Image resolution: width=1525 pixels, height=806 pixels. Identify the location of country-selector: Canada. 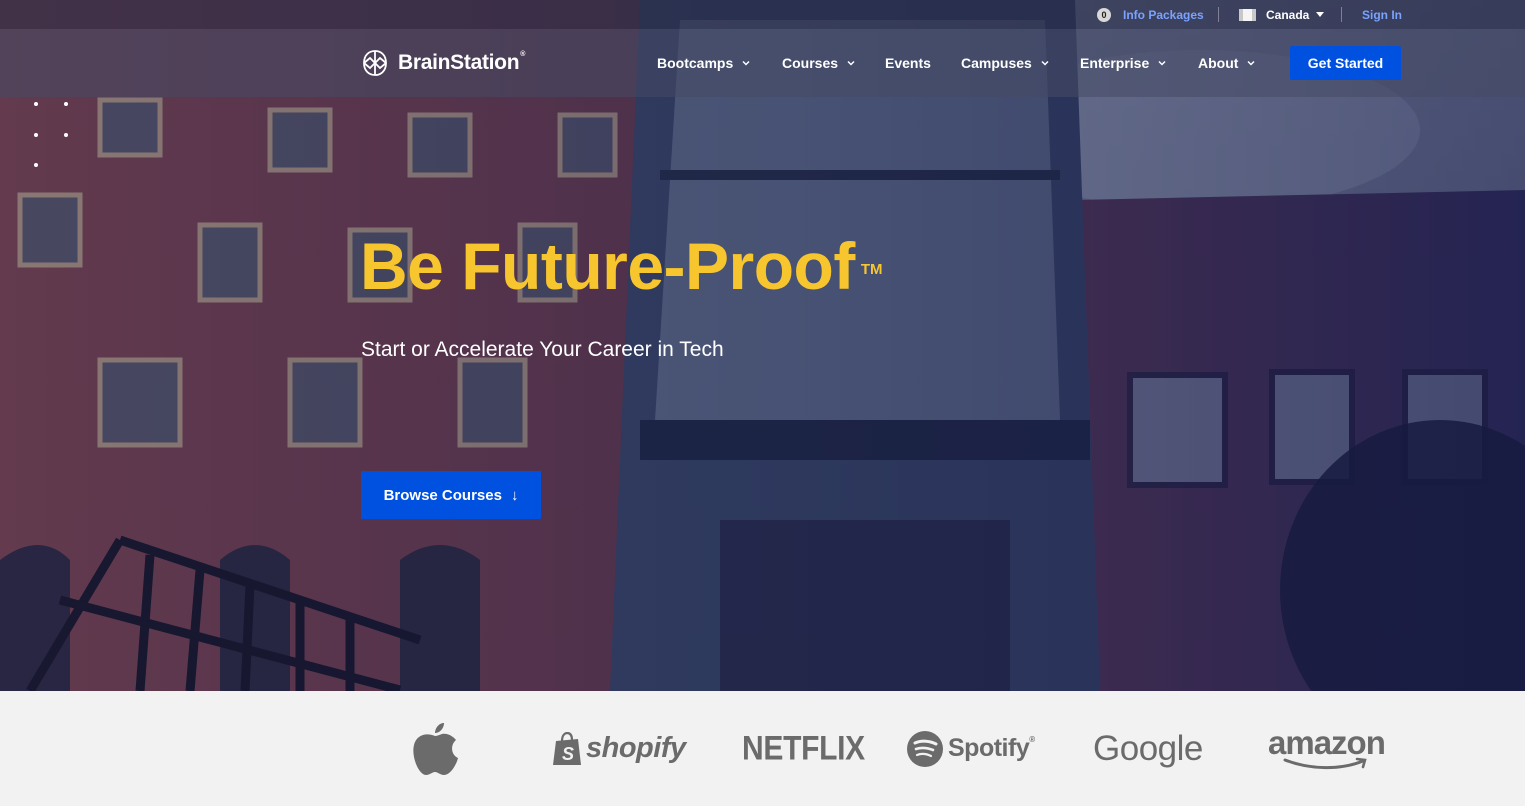
(1282, 14).